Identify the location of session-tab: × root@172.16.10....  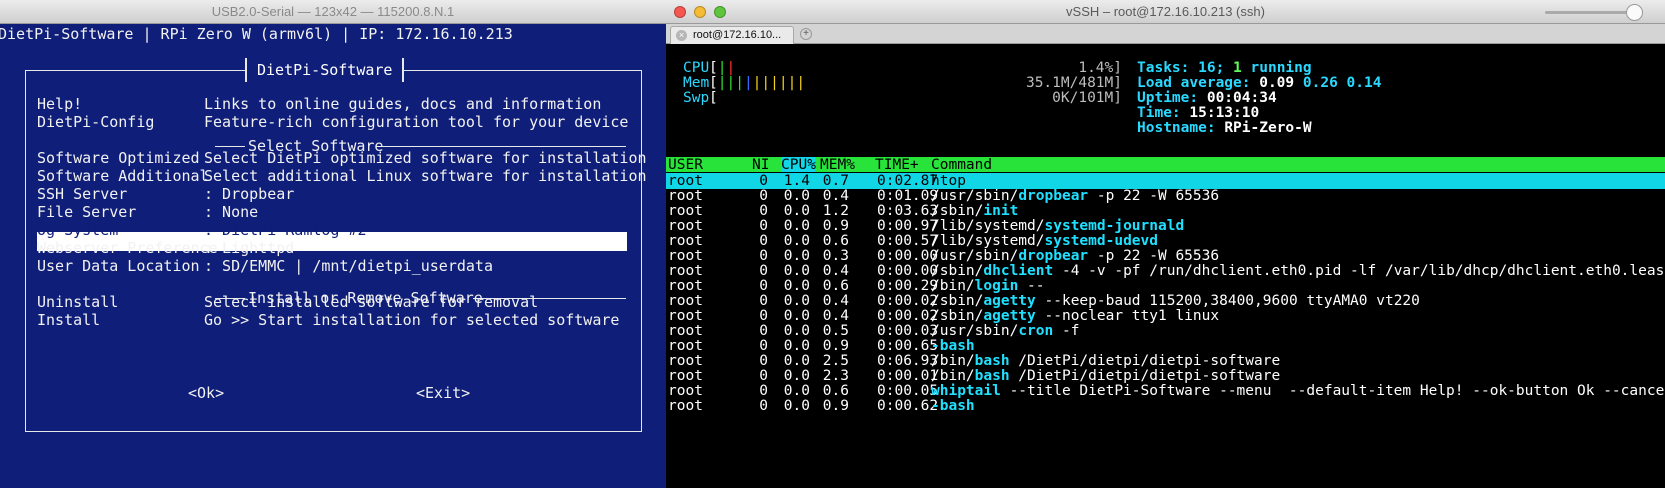
(732, 35).